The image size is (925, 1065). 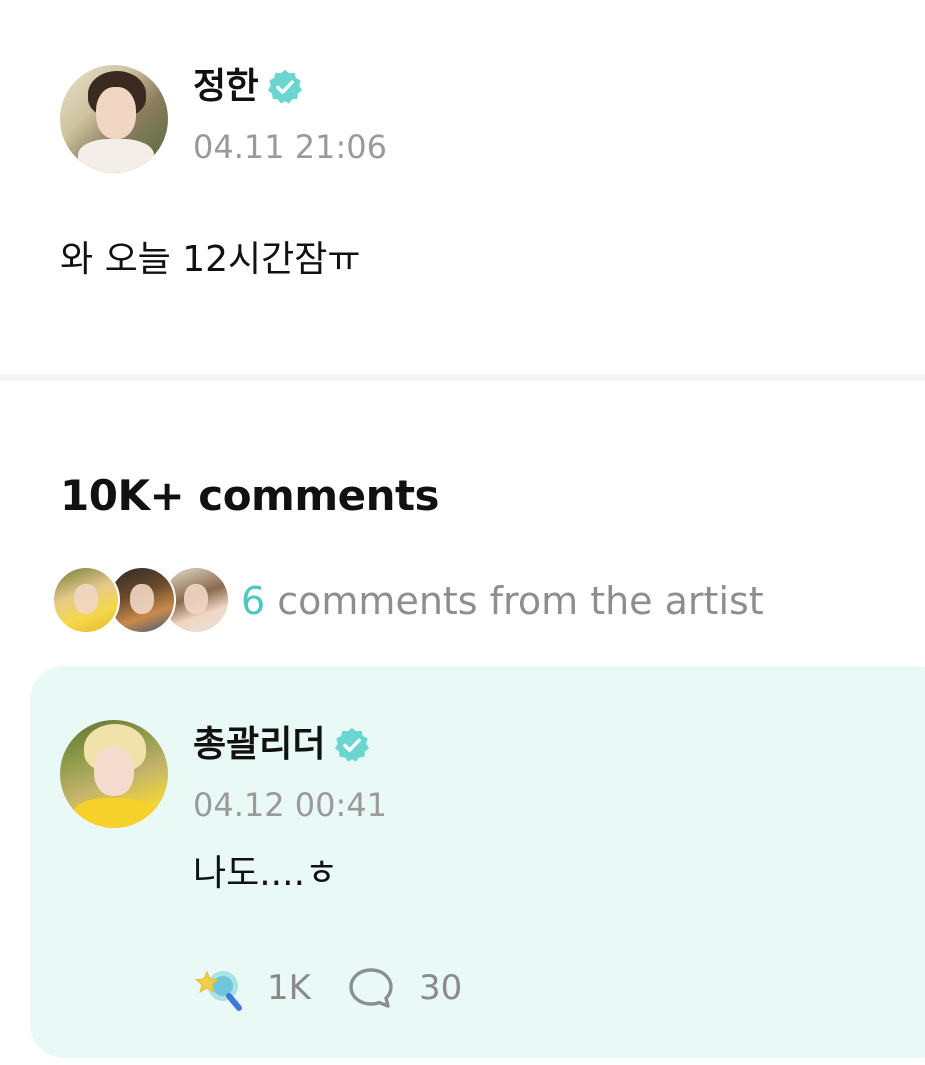 I want to click on artist-comments-count: 6, so click(x=253, y=601).